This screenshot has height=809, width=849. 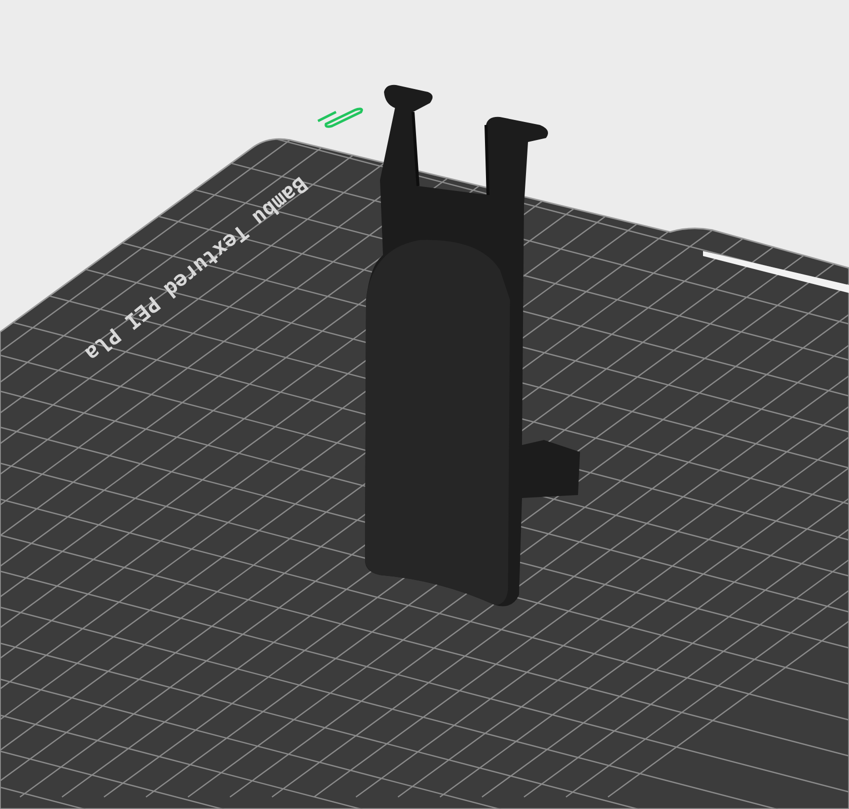 What do you see at coordinates (339, 118) in the screenshot?
I see `plate-marker-icon` at bounding box center [339, 118].